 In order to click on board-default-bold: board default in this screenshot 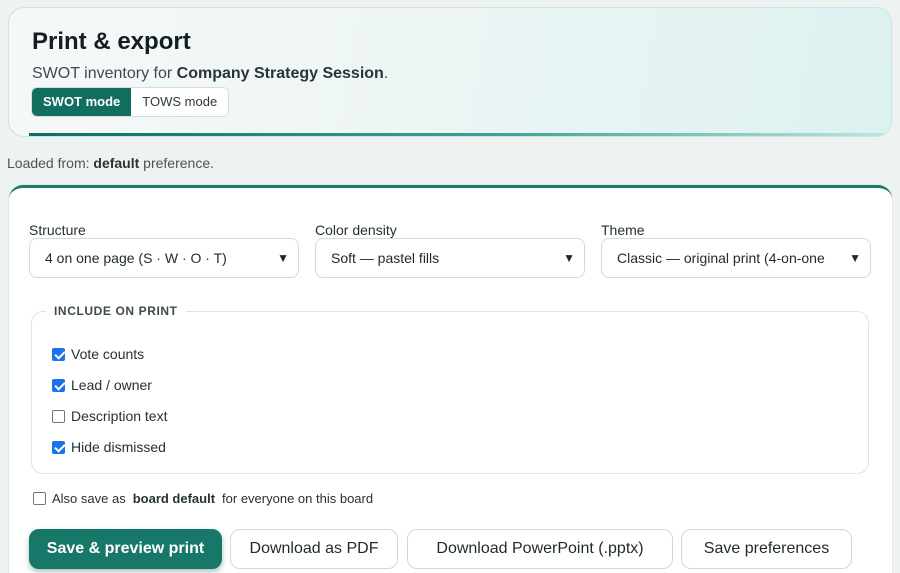, I will do `click(174, 498)`.